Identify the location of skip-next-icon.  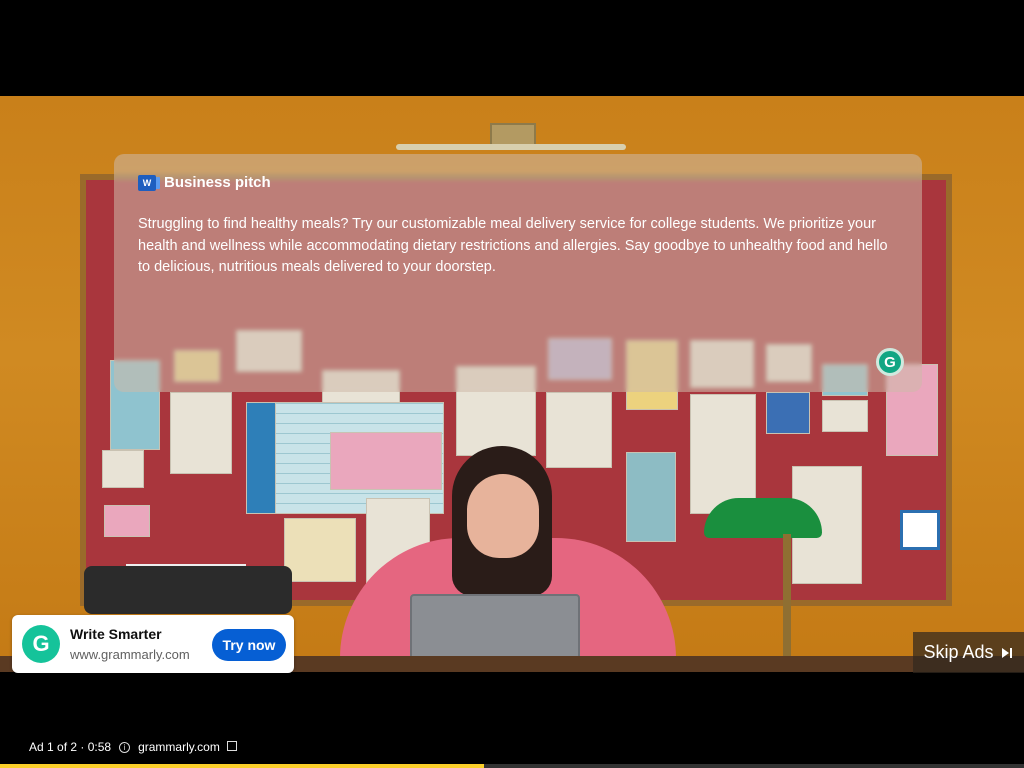
(1007, 653).